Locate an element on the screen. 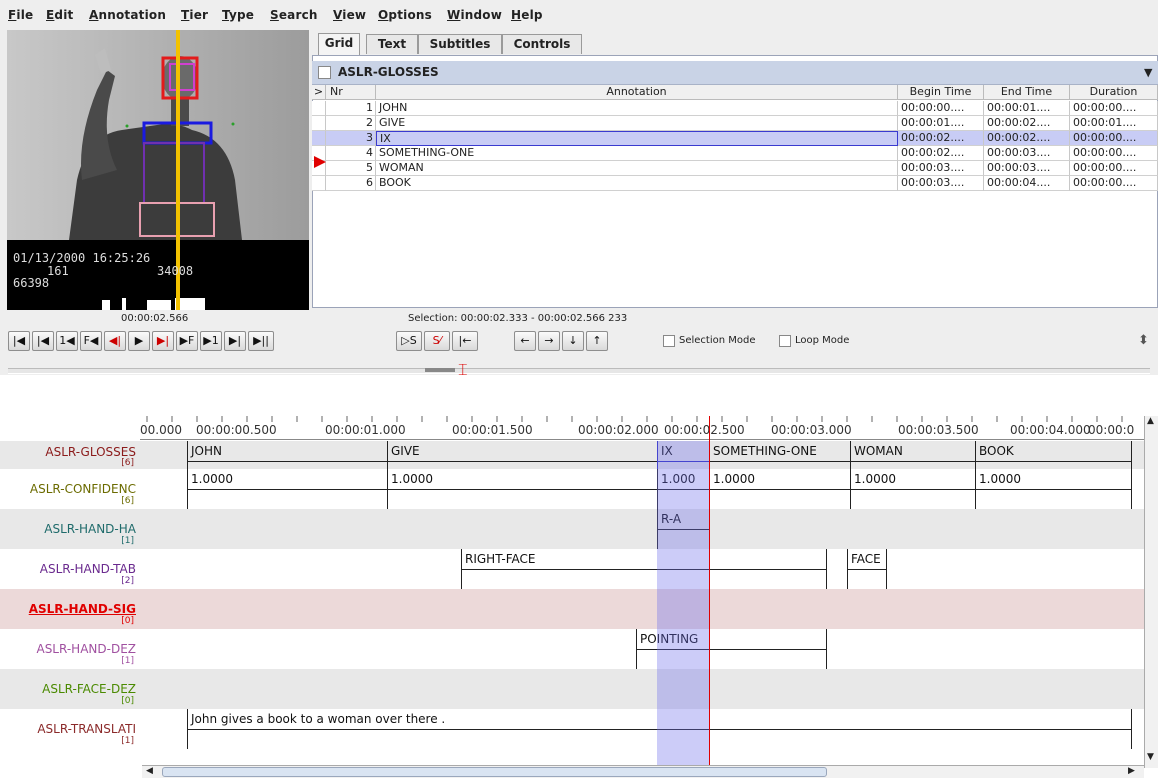 This screenshot has height=778, width=1158. tier-label: ASLR-TRANSLATI [1] is located at coordinates (70, 729).